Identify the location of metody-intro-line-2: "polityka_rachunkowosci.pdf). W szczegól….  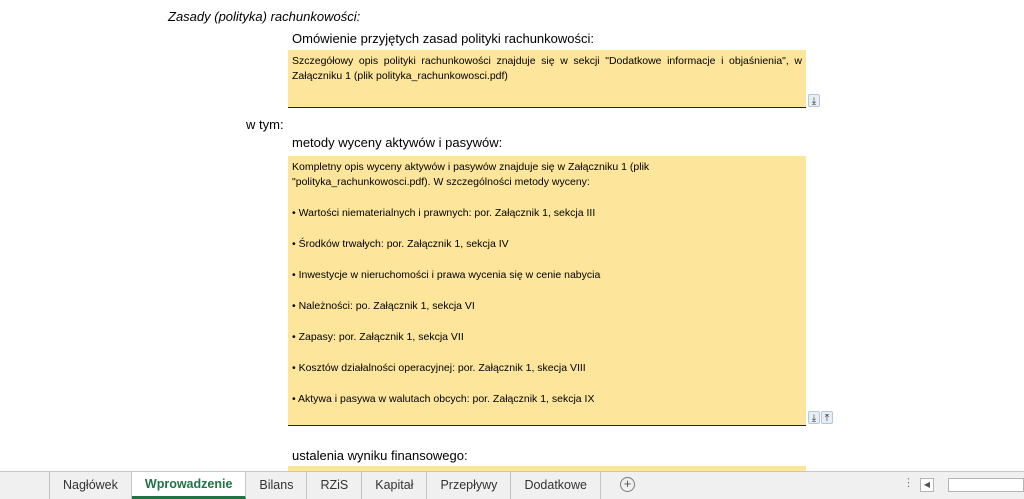
(441, 182).